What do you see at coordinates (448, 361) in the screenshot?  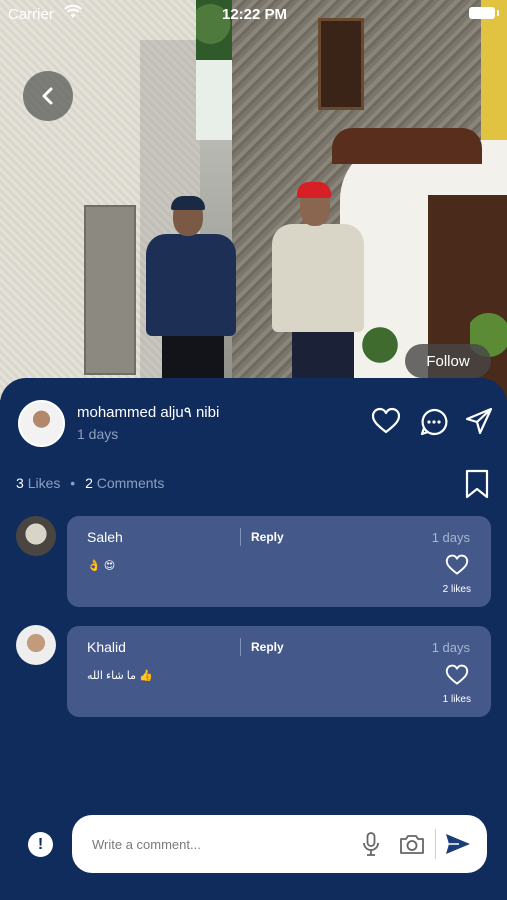 I see `follow-button: Follow` at bounding box center [448, 361].